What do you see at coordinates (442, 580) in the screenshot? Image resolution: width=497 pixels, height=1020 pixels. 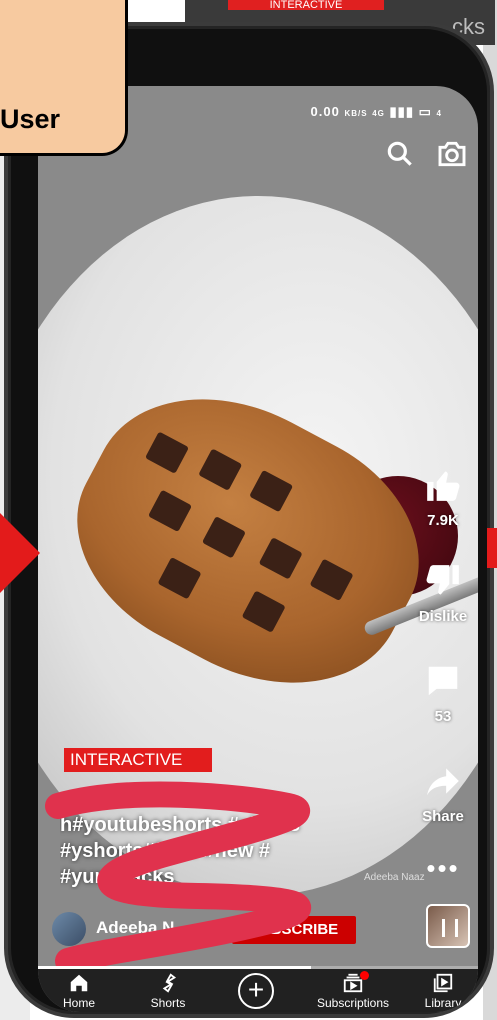 I see `thumbs-down-icon` at bounding box center [442, 580].